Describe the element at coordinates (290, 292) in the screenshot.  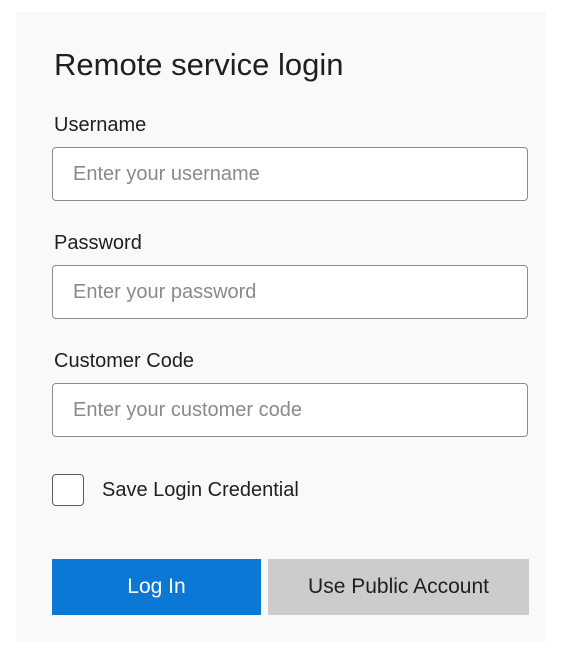
I see `password-input` at that location.